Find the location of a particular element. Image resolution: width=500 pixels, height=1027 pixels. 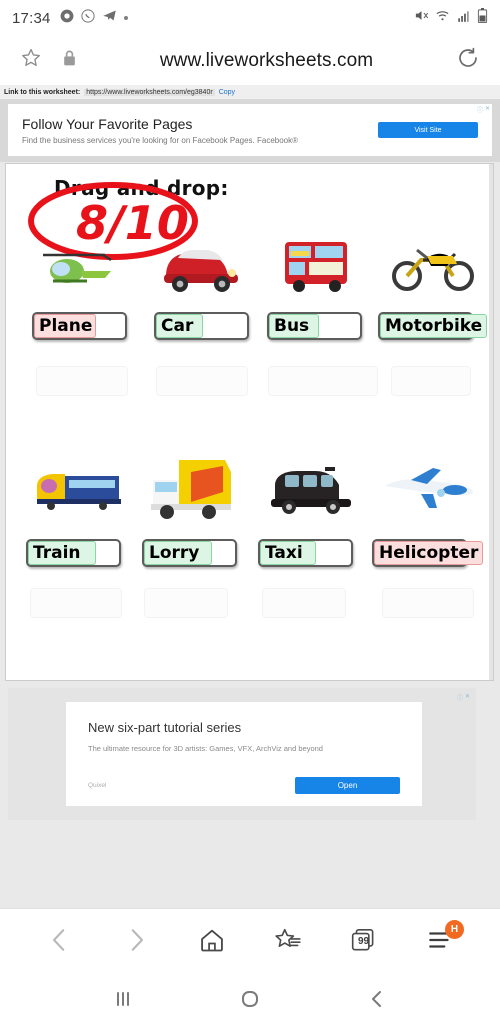

answer-tag-train: Train is located at coordinates (62, 553).